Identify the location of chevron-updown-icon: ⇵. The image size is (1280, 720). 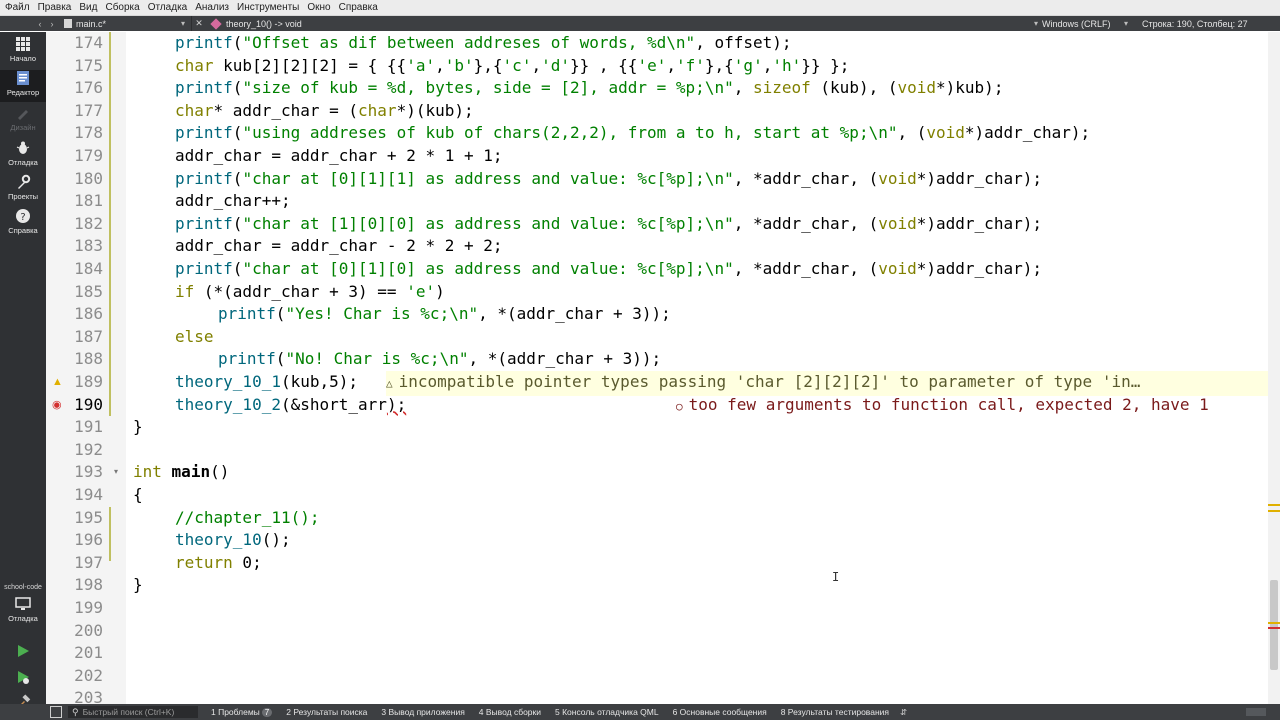
(903, 712).